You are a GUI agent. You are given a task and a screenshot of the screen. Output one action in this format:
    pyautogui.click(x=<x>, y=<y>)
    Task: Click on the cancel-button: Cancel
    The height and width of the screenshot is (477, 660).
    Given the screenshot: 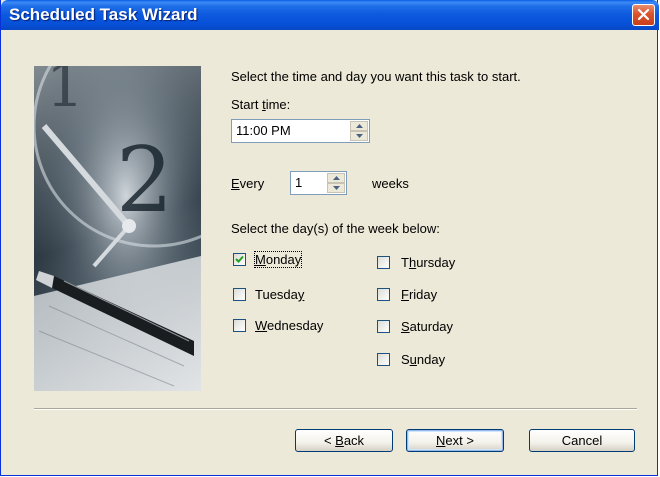 What is the action you would take?
    pyautogui.click(x=582, y=440)
    